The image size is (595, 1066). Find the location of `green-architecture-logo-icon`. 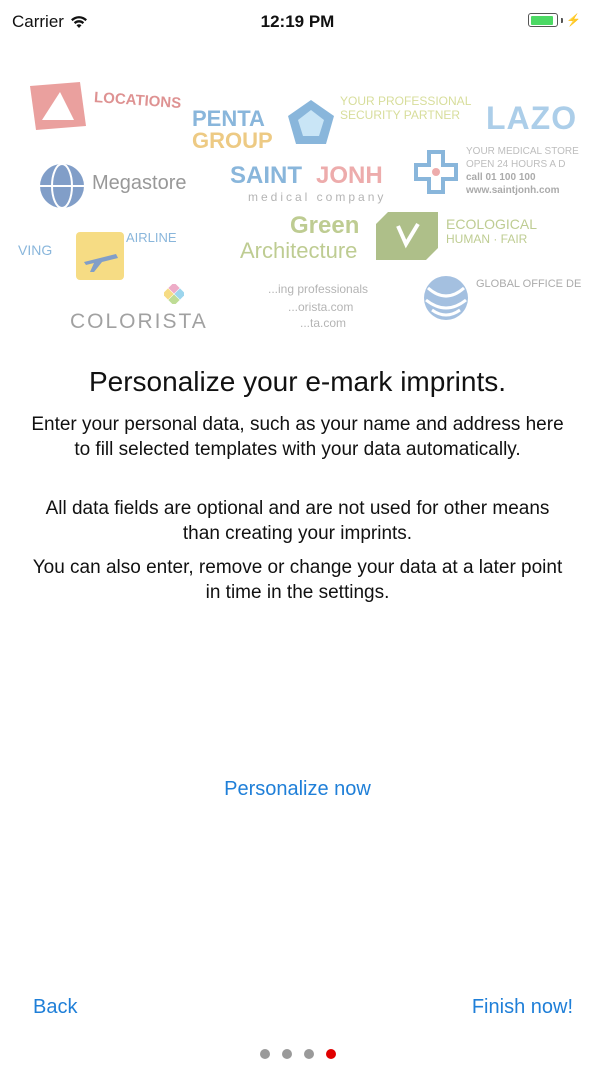

green-architecture-logo-icon is located at coordinates (407, 236).